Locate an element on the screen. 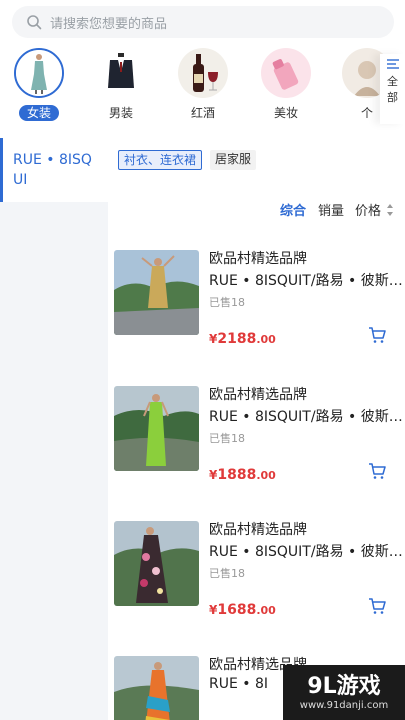  price-int: 1888 is located at coordinates (237, 475).